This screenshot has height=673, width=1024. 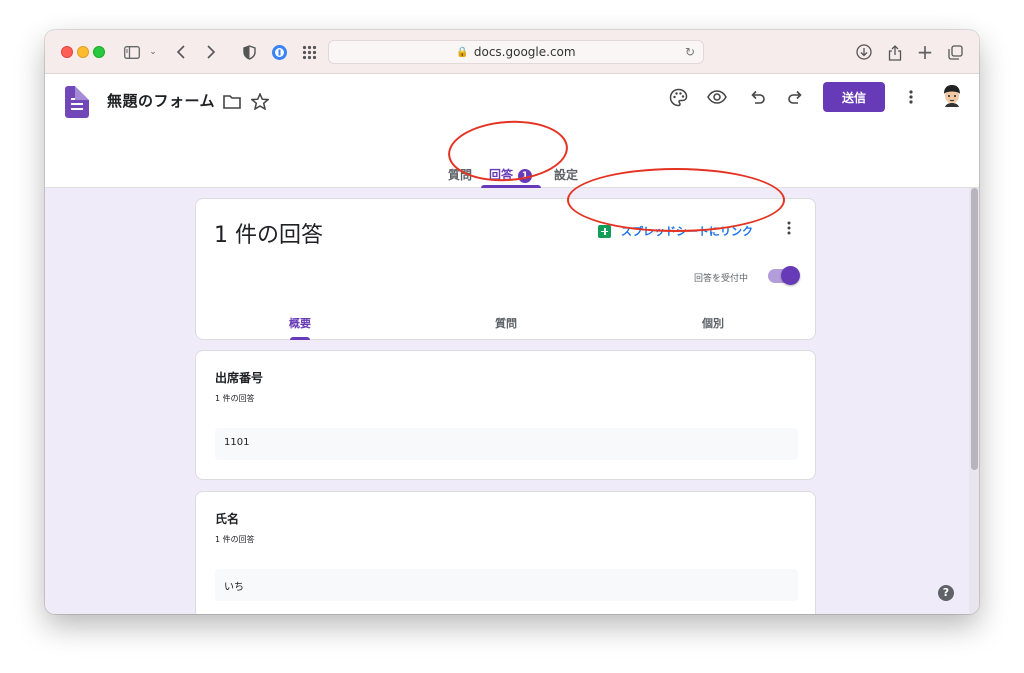 I want to click on browser-toolbar: ⌄ 🔒 docs.google.com ↻ +, so click(x=512, y=52).